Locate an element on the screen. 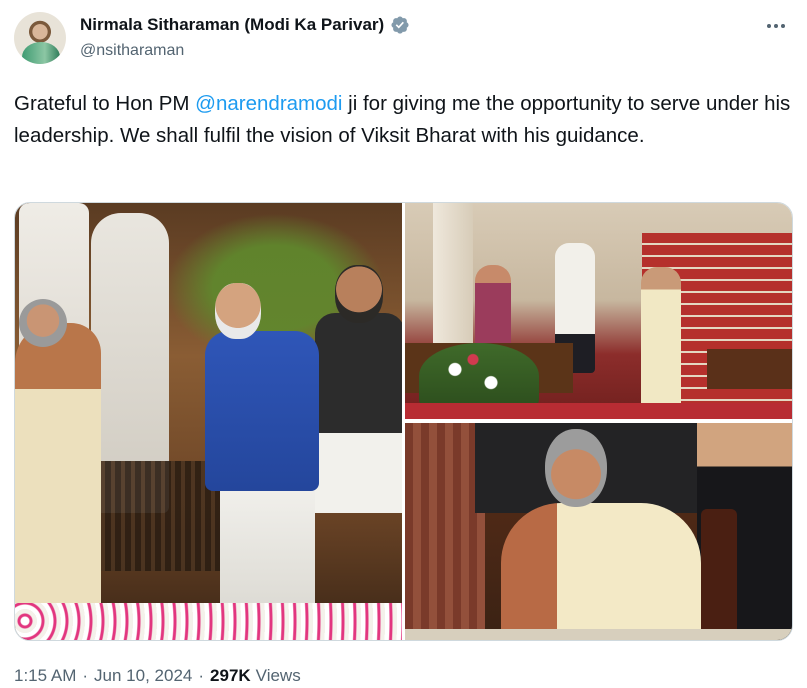 The image size is (807, 688). more-dots-icon is located at coordinates (776, 26).